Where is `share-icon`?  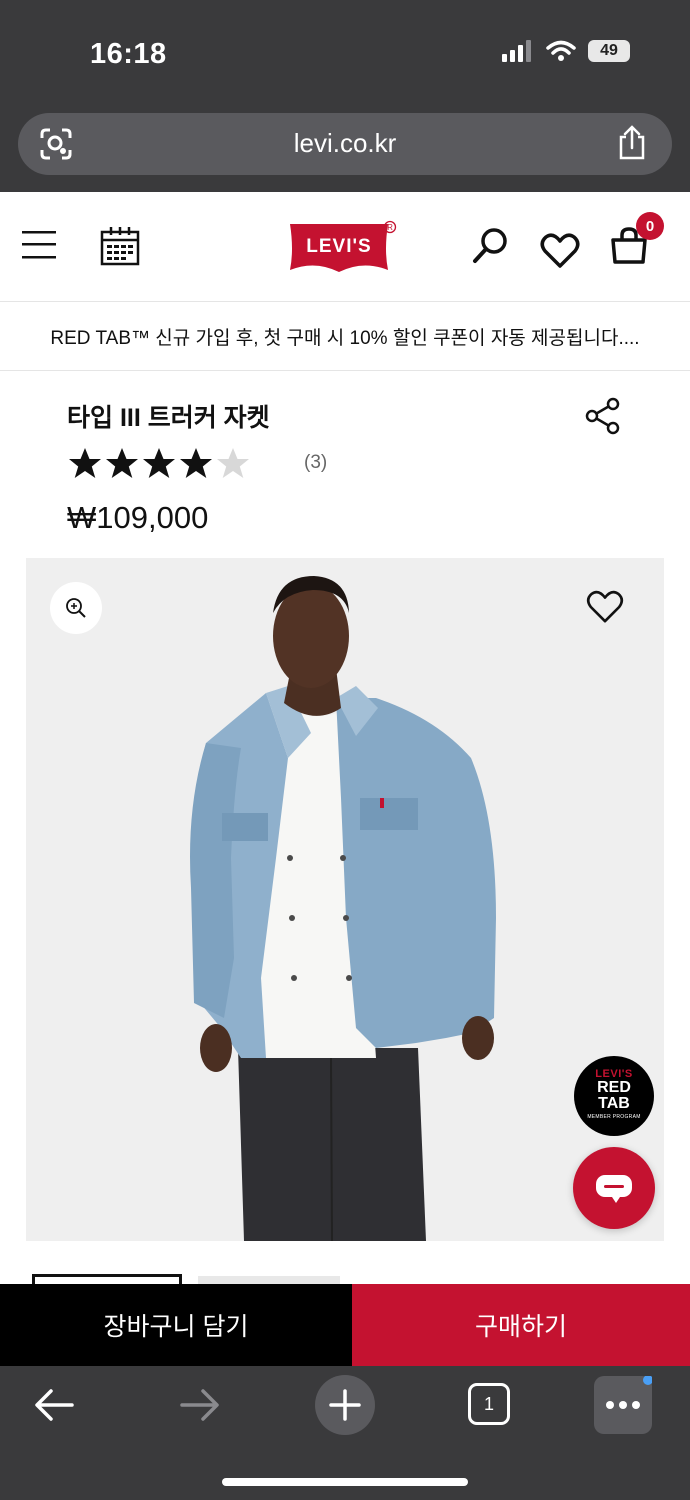
share-icon is located at coordinates (632, 143).